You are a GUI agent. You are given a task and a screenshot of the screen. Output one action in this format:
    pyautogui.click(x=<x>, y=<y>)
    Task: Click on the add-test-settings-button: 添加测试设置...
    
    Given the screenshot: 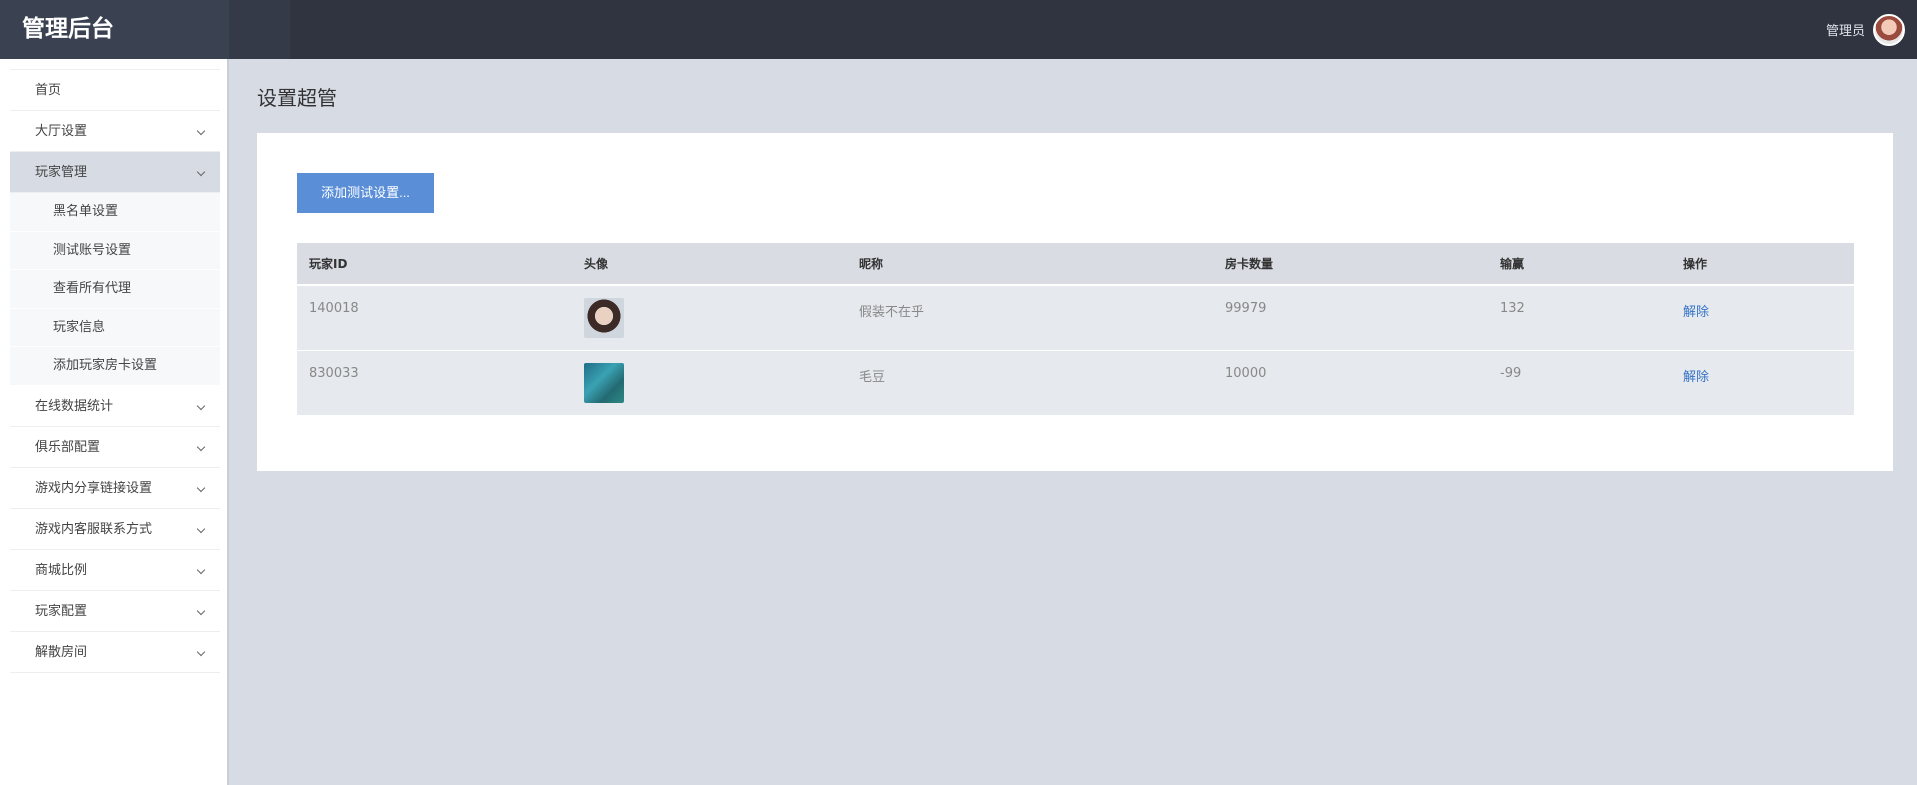 What is the action you would take?
    pyautogui.click(x=365, y=193)
    